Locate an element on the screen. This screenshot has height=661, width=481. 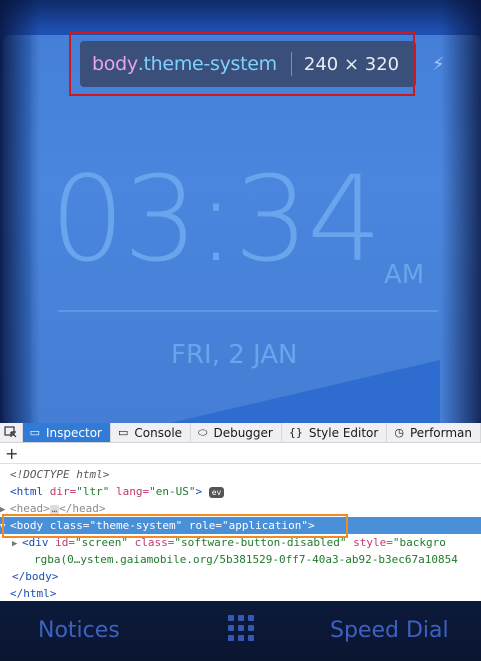
debugger-icon: ⬭ is located at coordinates (203, 432).